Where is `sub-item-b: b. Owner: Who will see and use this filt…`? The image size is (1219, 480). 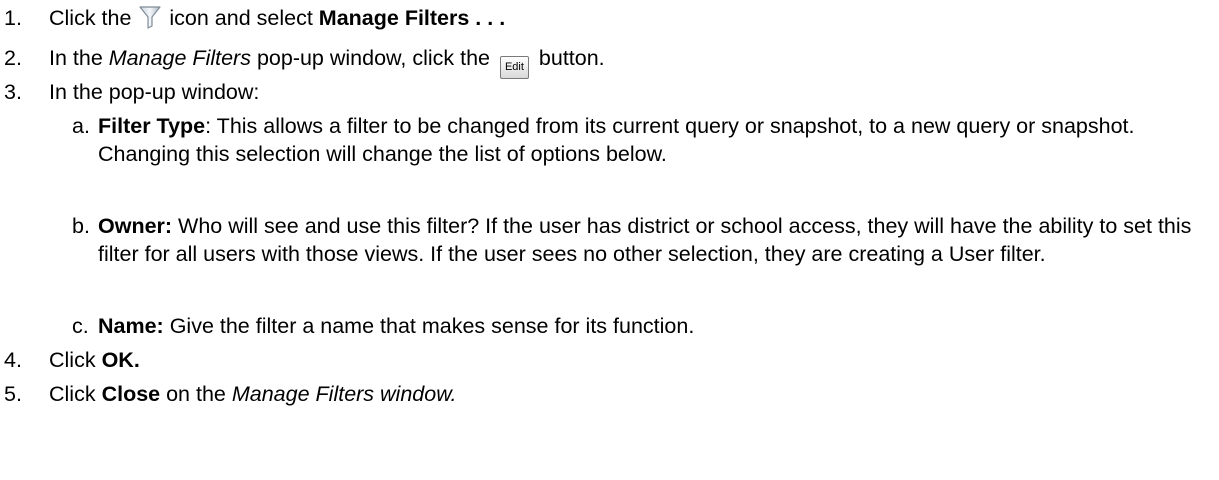
sub-item-b: b. Owner: Who will see and use this filt… is located at coordinates (642, 240).